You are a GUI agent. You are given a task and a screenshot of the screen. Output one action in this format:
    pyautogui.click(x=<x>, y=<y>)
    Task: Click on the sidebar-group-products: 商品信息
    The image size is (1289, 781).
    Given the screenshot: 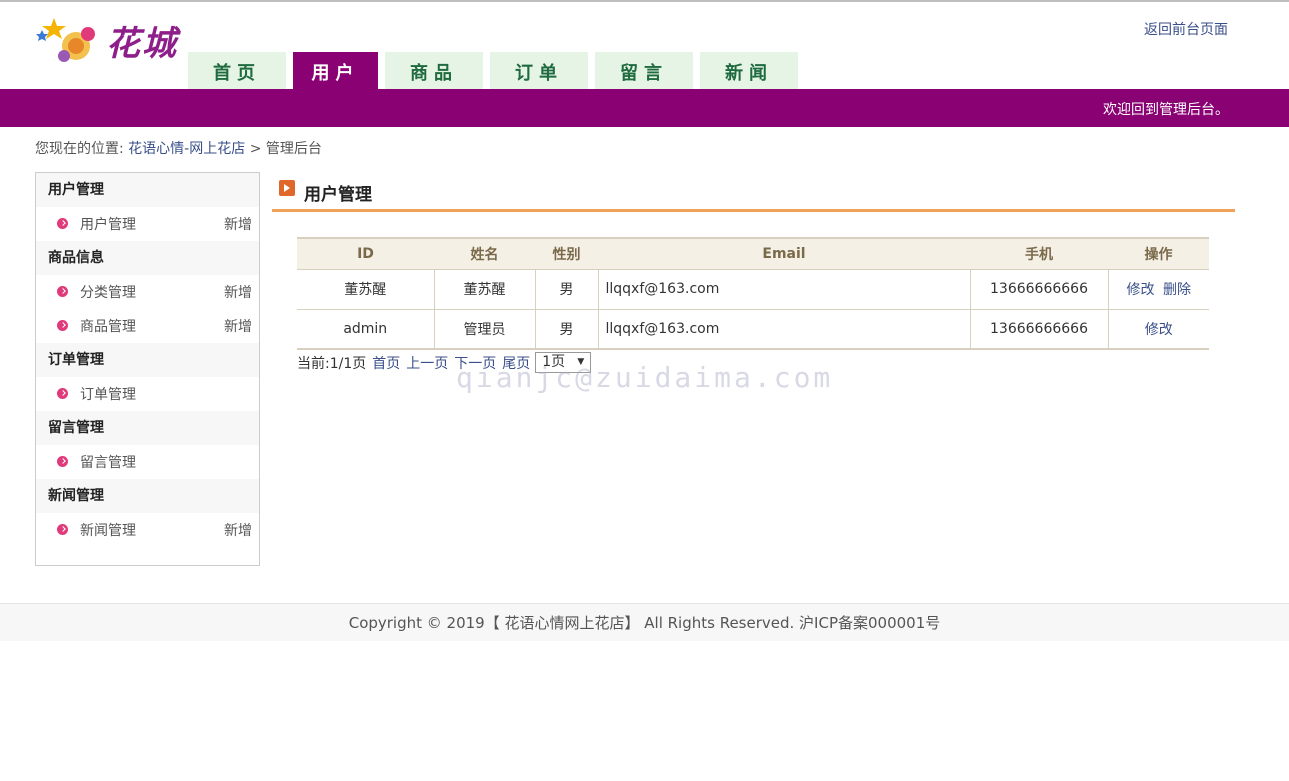 What is the action you would take?
    pyautogui.click(x=147, y=258)
    